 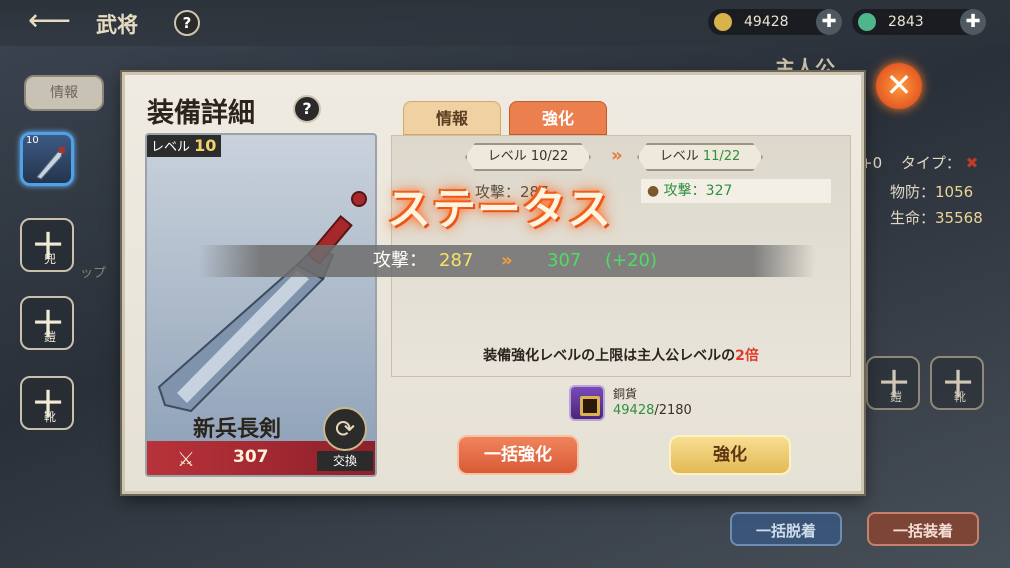 What do you see at coordinates (50, 163) in the screenshot?
I see `sword-icon` at bounding box center [50, 163].